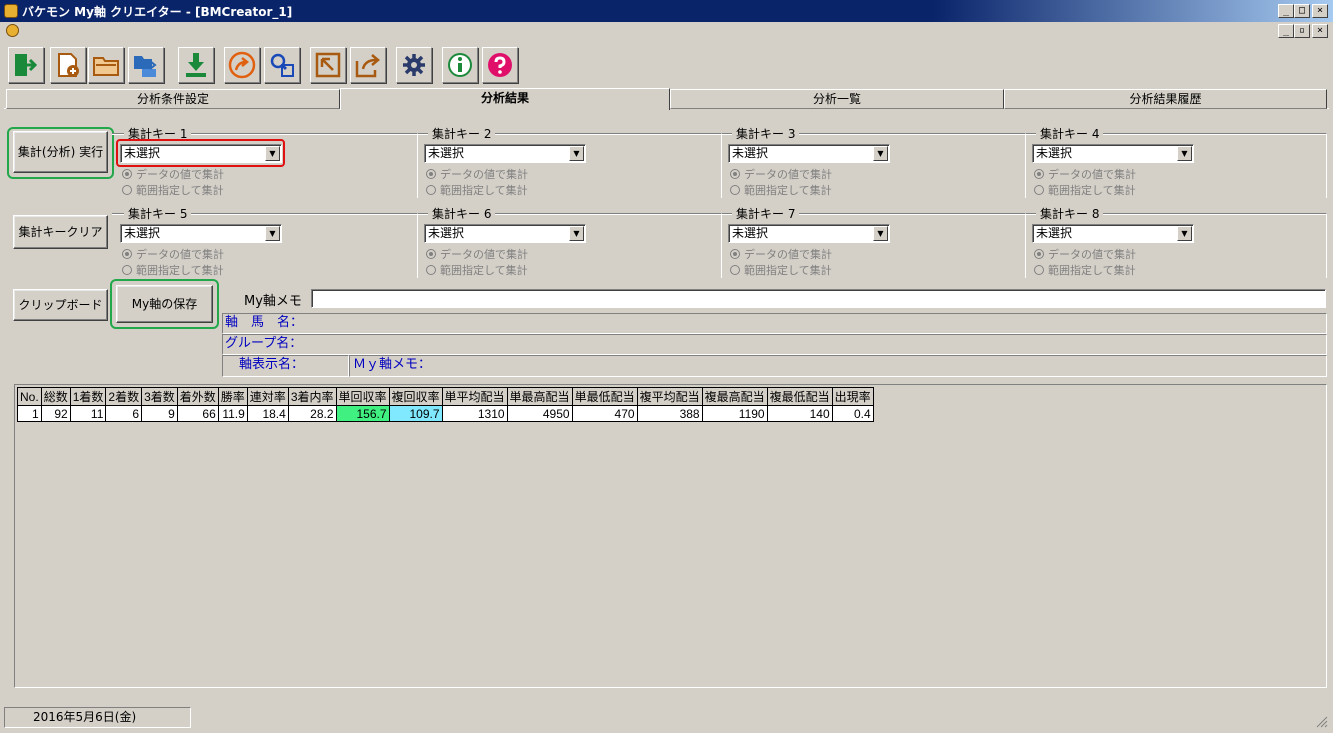  I want to click on download-button, so click(196, 65).